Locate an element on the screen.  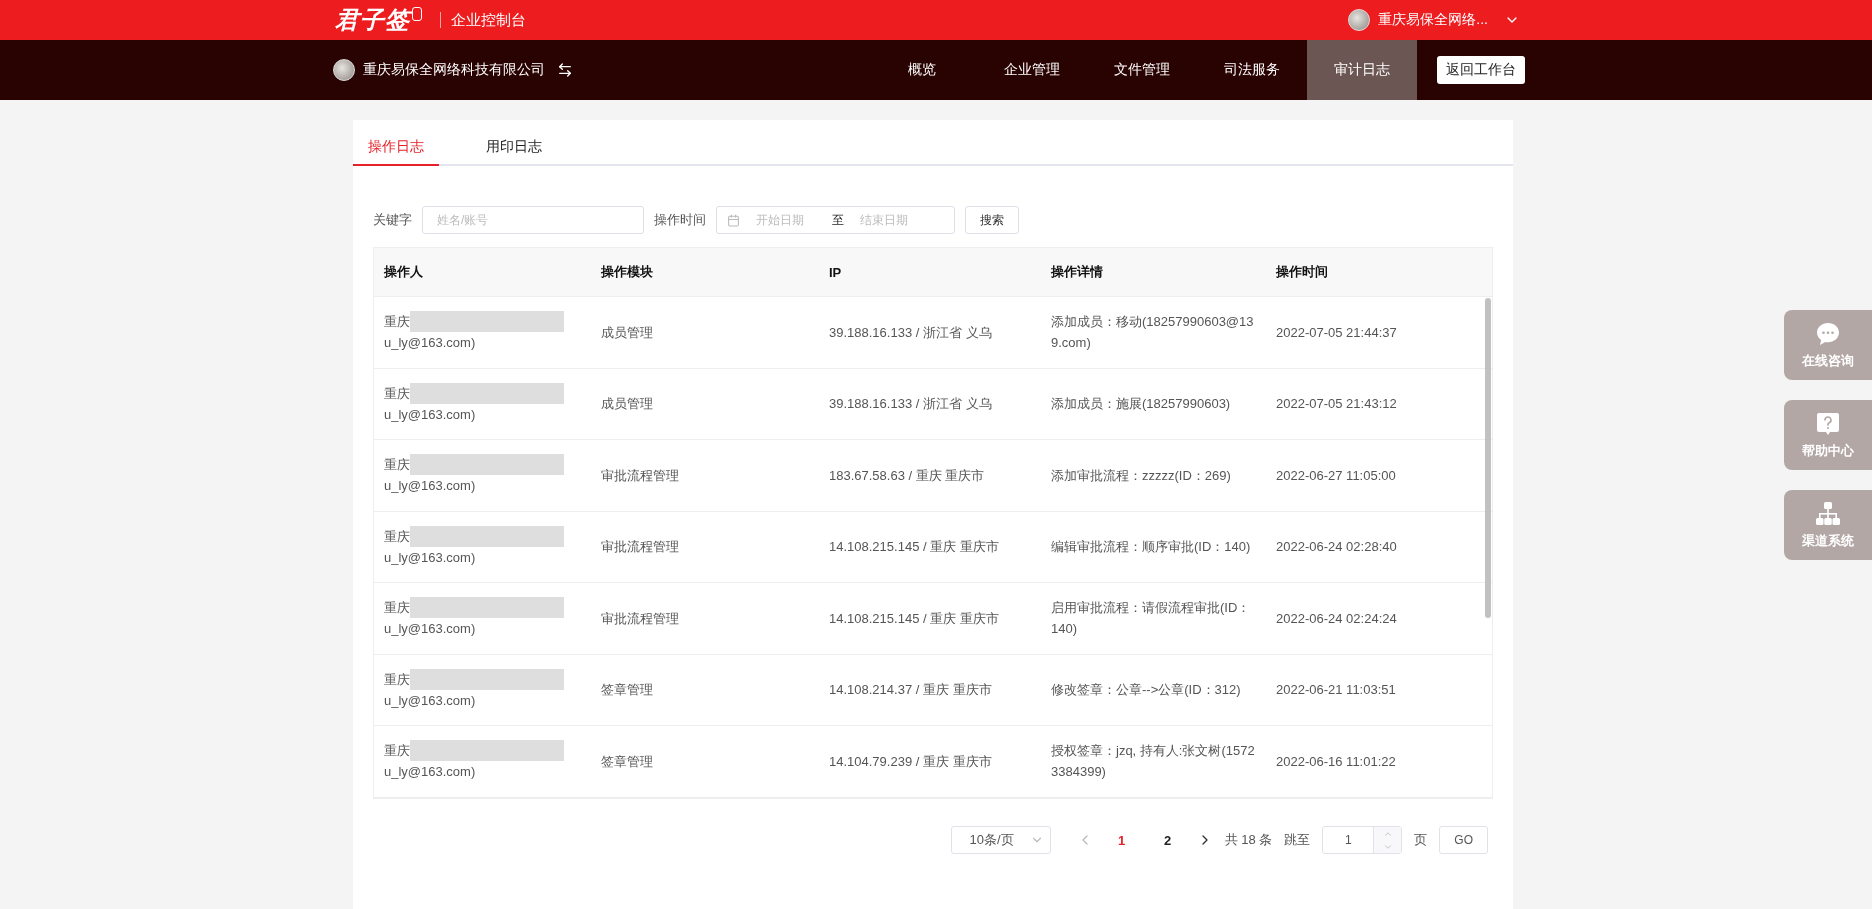
page-number-field: 1 is located at coordinates (1348, 840).